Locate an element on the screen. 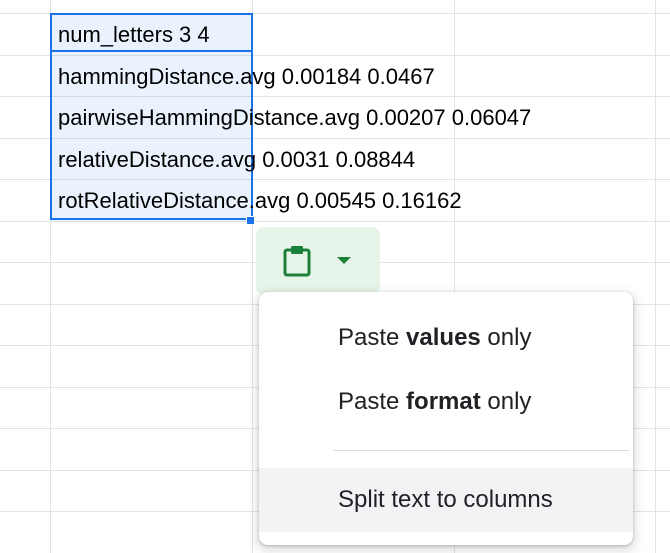  split-text-to-columns-item: Split text to columns is located at coordinates (446, 500).